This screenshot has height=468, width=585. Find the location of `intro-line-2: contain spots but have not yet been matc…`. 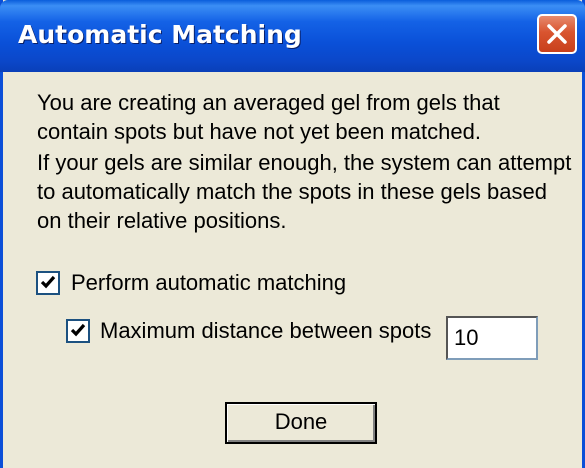

intro-line-2: contain spots but have not yet been matc… is located at coordinates (259, 131).